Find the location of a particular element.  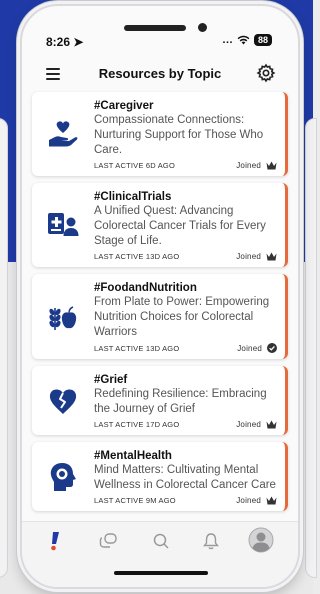

last-active-label: LAST ACTIVE 17D AGO is located at coordinates (137, 424).